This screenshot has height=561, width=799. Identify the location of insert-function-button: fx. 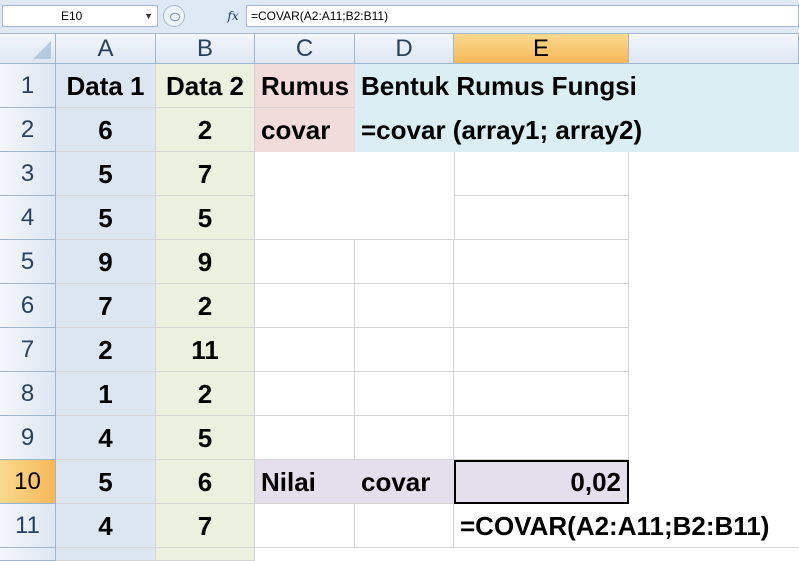
(233, 16).